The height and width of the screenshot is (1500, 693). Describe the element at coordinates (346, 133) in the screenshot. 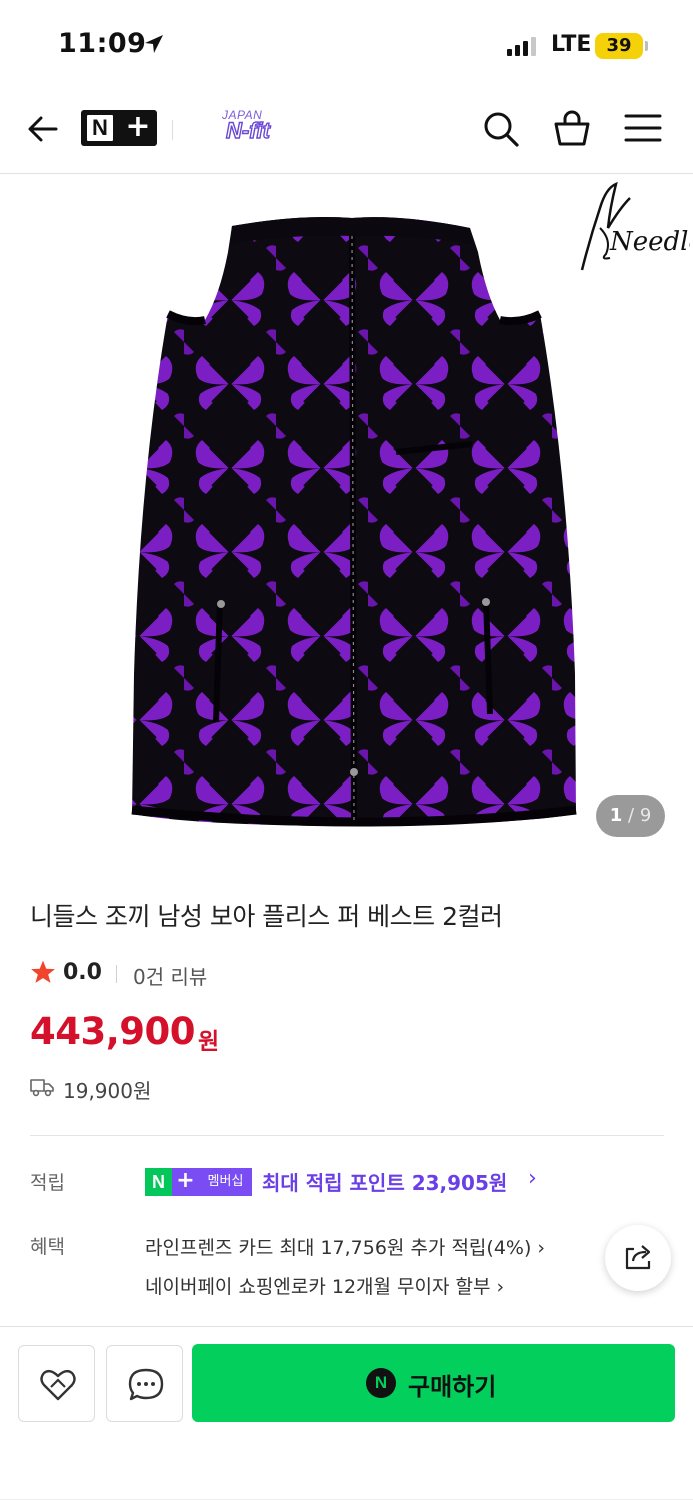

I see `nav-header: N + JAPAN N-fit` at that location.